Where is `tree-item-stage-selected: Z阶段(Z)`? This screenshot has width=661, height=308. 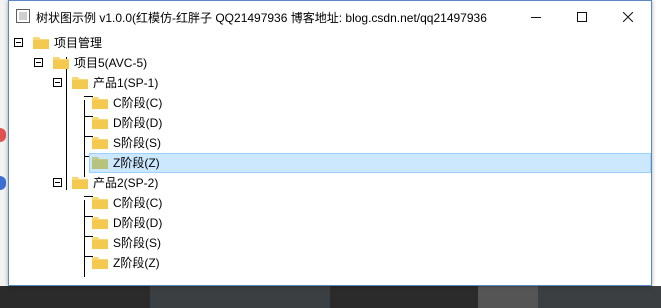 tree-item-stage-selected: Z阶段(Z) is located at coordinates (330, 163).